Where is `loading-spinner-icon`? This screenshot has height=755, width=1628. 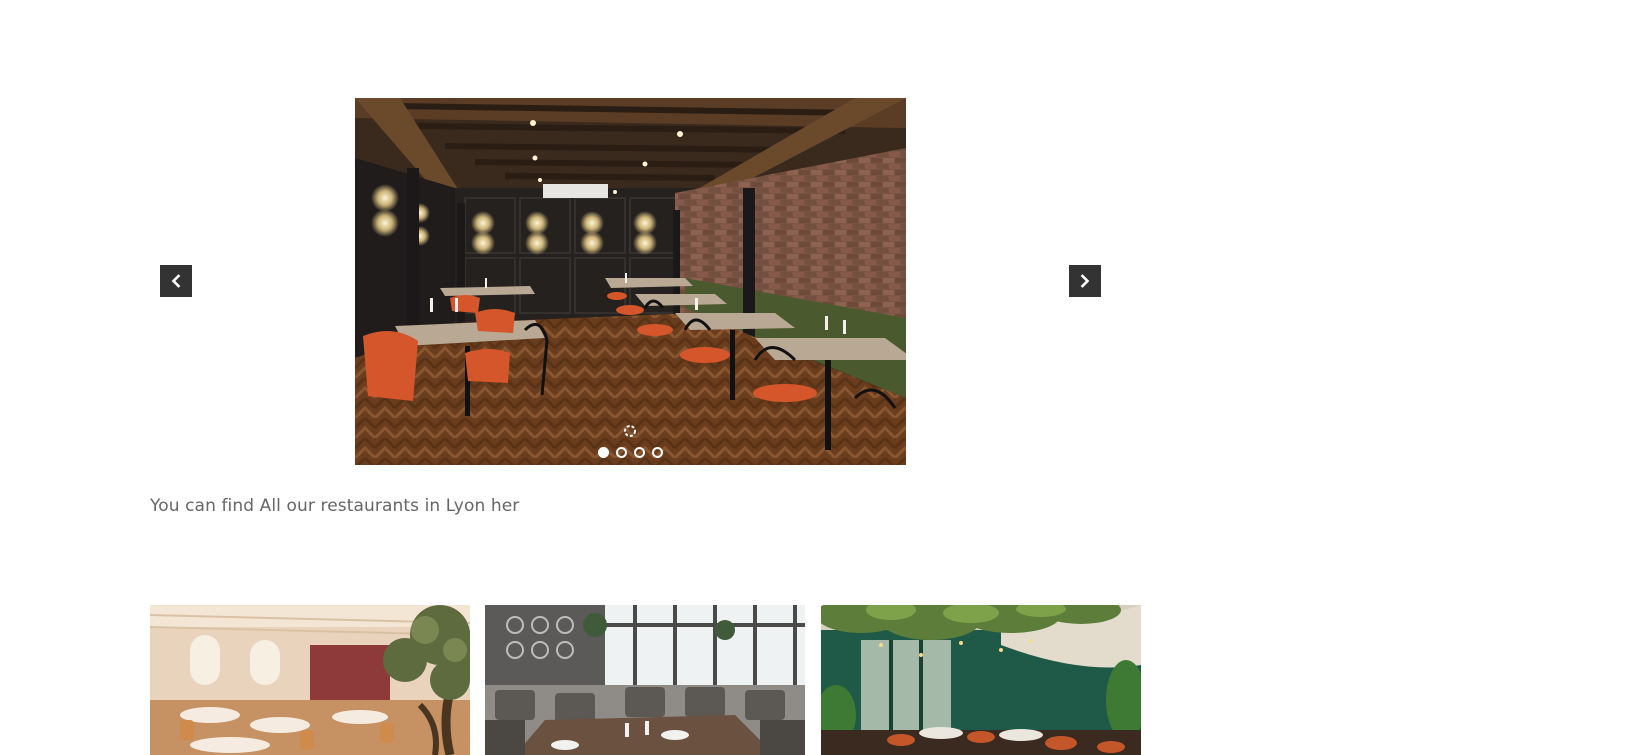
loading-spinner-icon is located at coordinates (630, 431).